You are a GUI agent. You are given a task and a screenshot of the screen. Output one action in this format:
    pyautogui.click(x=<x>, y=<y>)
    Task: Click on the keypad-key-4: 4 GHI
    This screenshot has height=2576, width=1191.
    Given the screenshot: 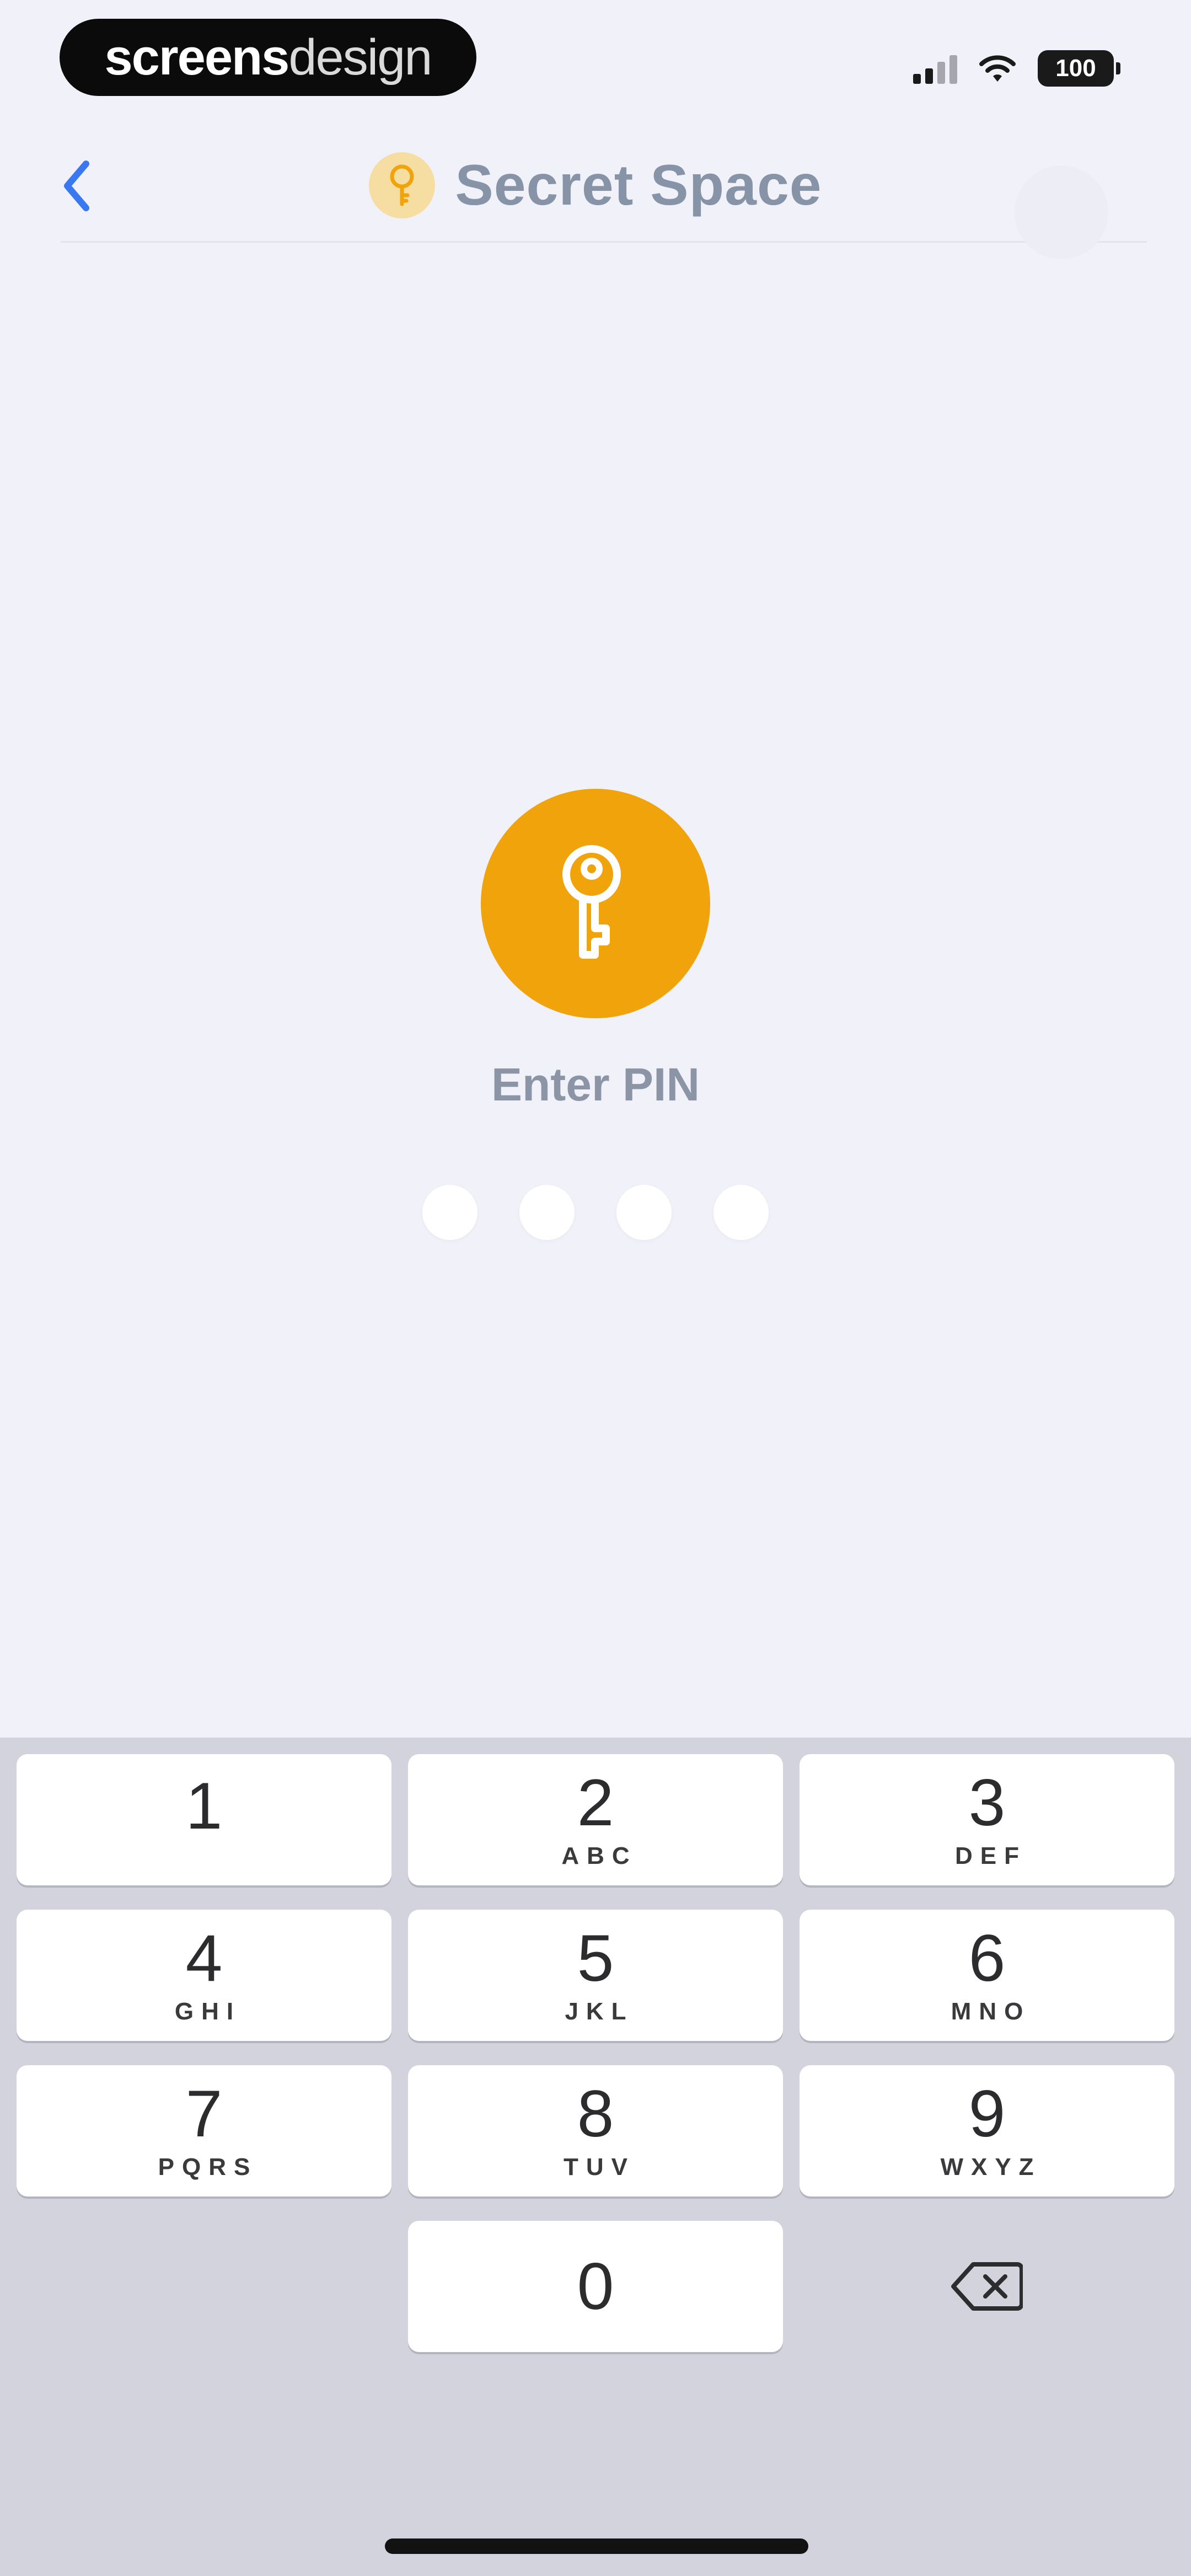 What is the action you would take?
    pyautogui.click(x=204, y=1975)
    